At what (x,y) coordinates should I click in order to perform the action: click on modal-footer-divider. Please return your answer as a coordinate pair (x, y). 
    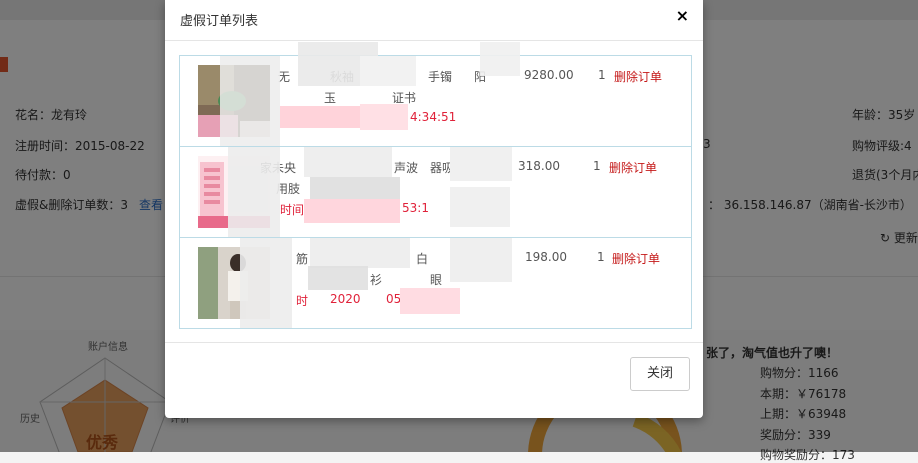
    Looking at the image, I should click on (434, 342).